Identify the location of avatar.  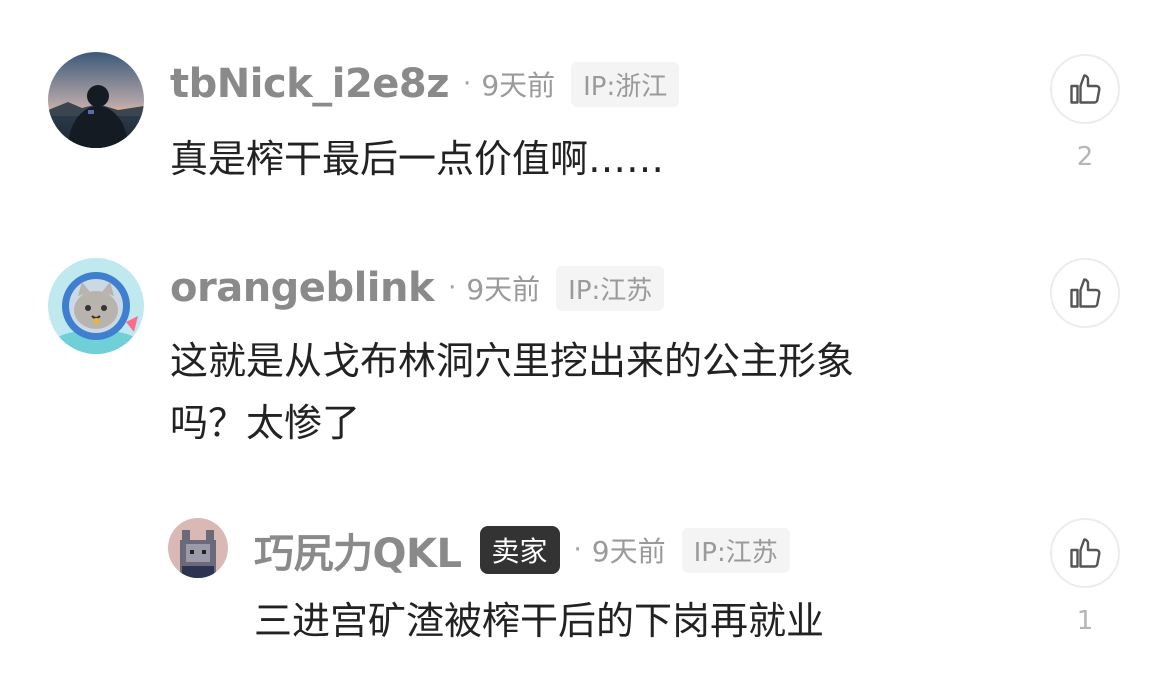
(198, 548).